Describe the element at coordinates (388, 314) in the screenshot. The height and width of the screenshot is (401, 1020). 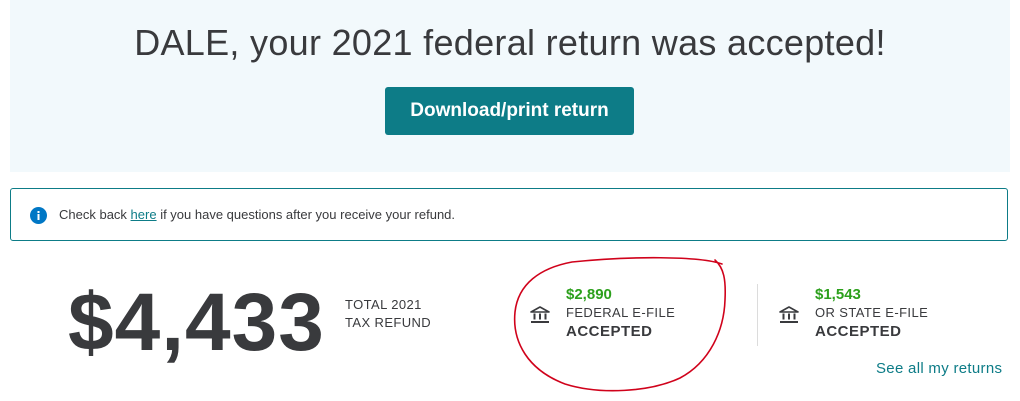
I see `total-refund-label: TOTAL 2021 TAX REFUND` at that location.